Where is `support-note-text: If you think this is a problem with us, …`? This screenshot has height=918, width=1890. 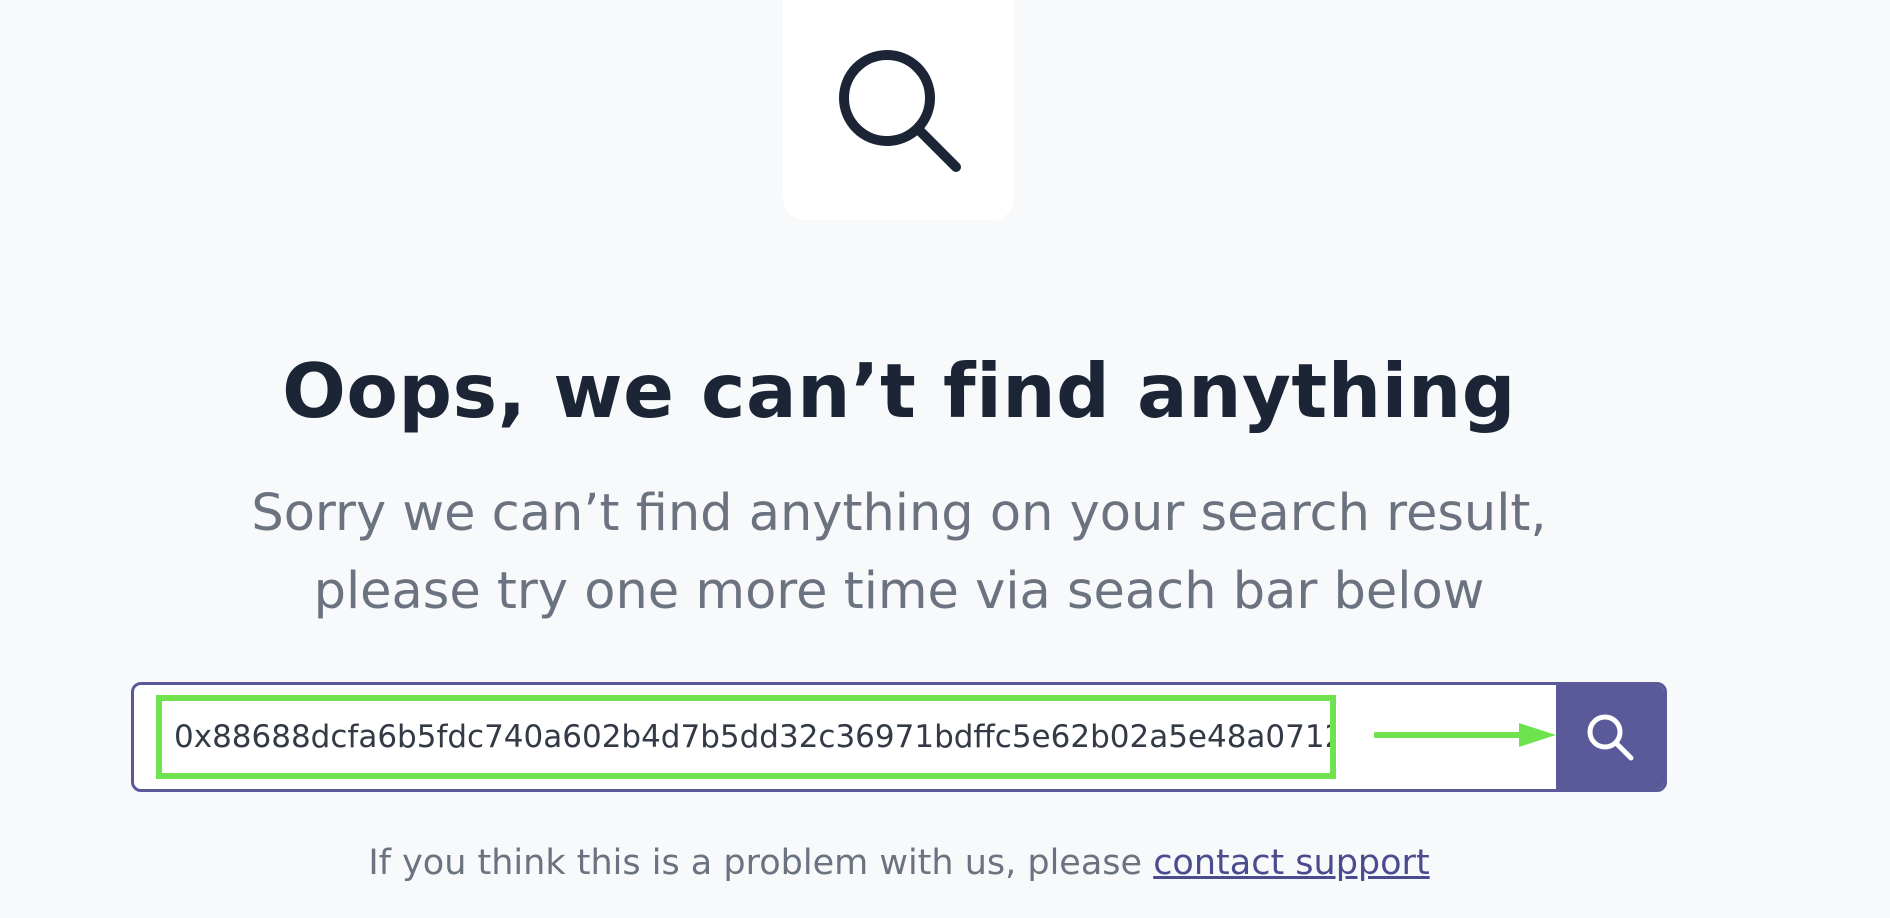
support-note-text: If you think this is a problem with us, … is located at coordinates (761, 863).